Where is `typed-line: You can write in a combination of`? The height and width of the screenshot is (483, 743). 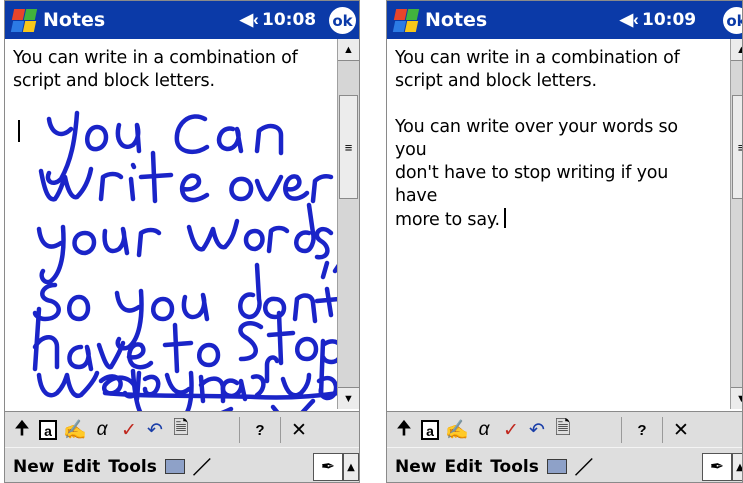 typed-line: You can write in a combination of is located at coordinates (537, 58).